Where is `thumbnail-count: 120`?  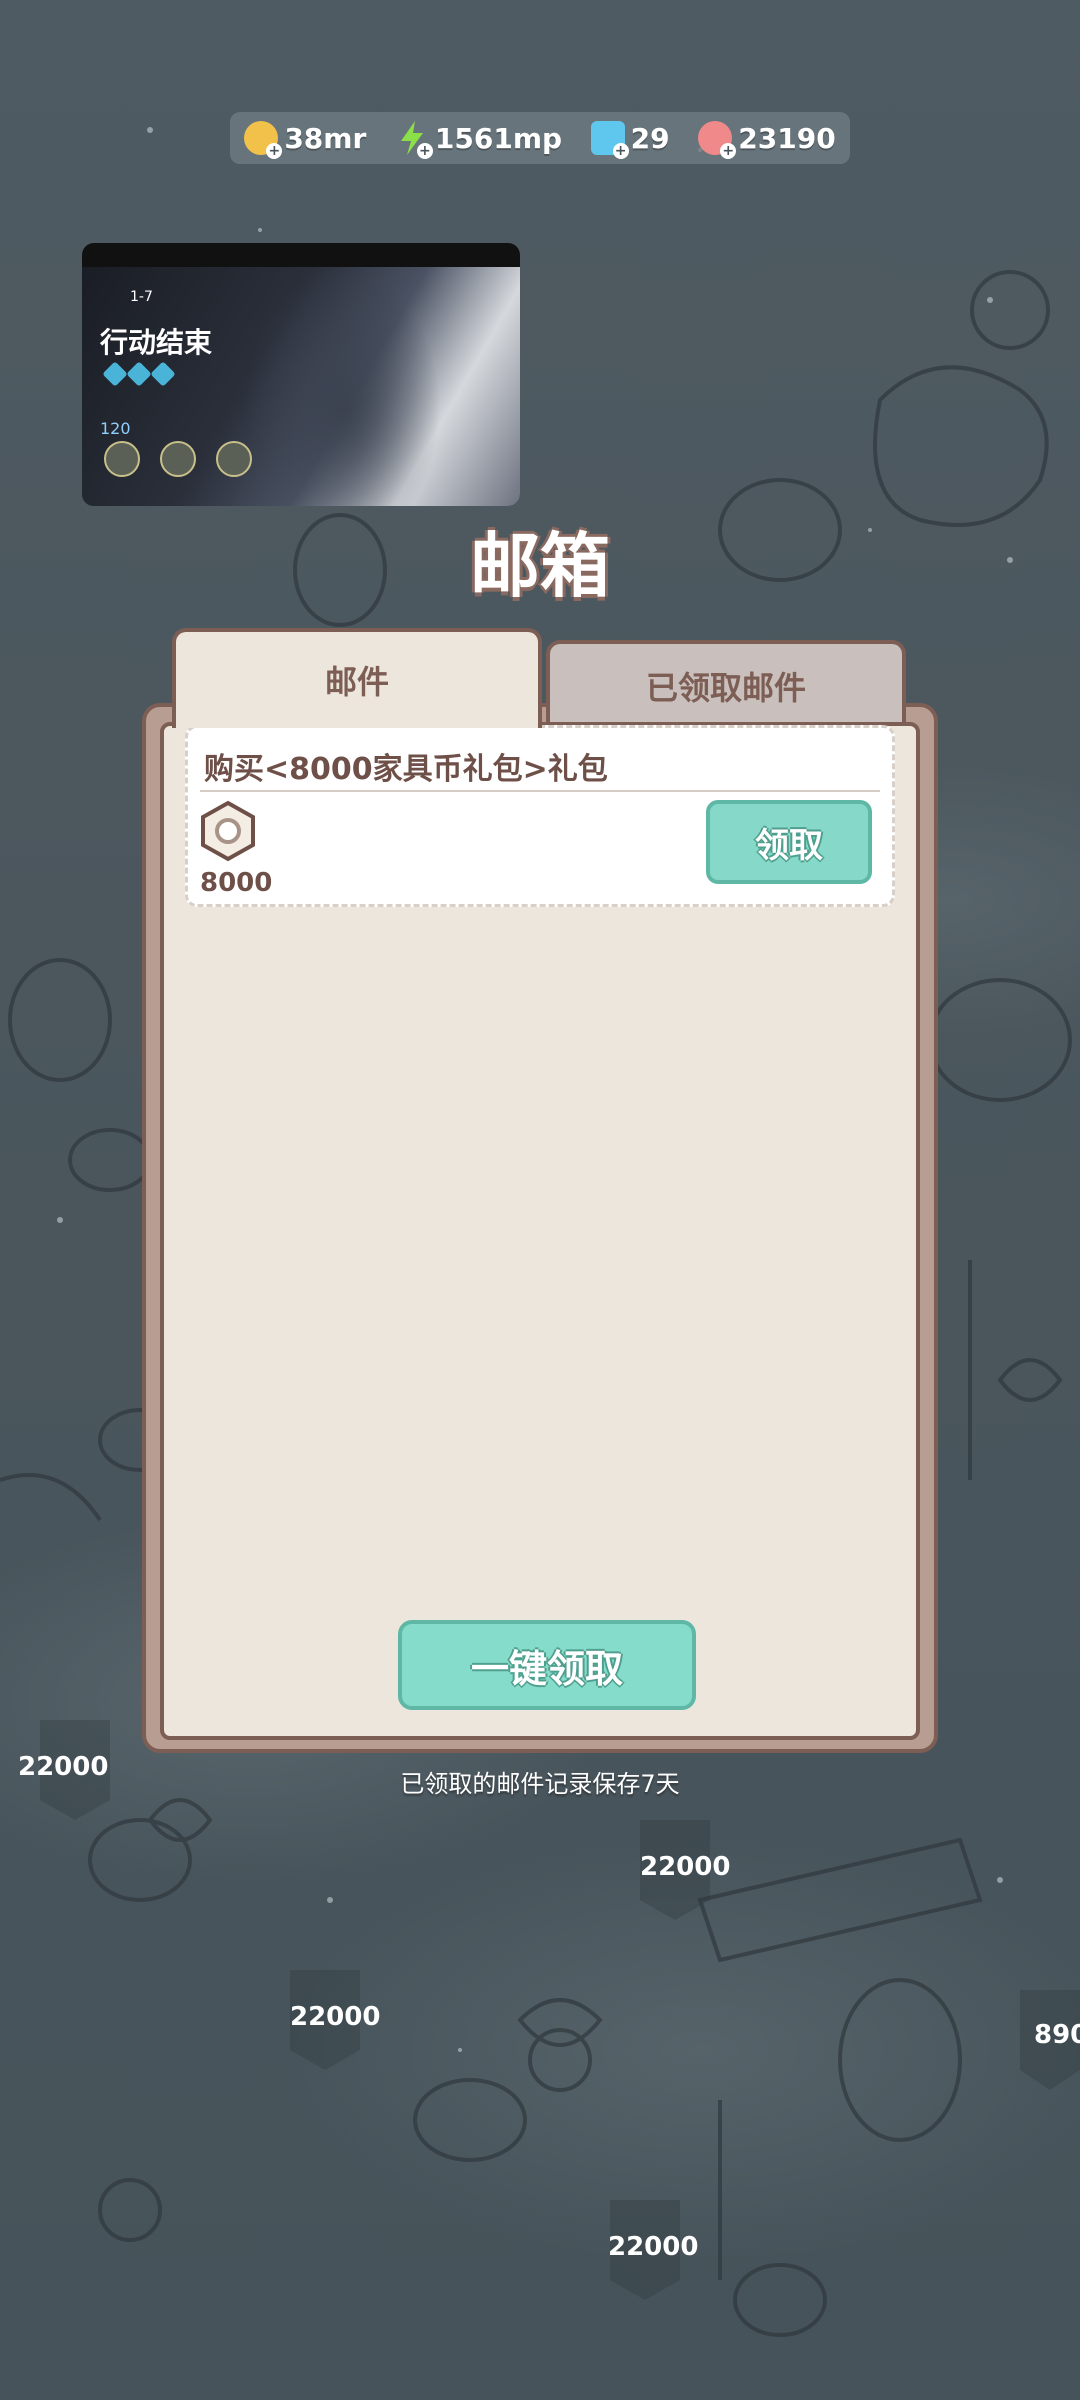
thumbnail-count: 120 is located at coordinates (115, 428).